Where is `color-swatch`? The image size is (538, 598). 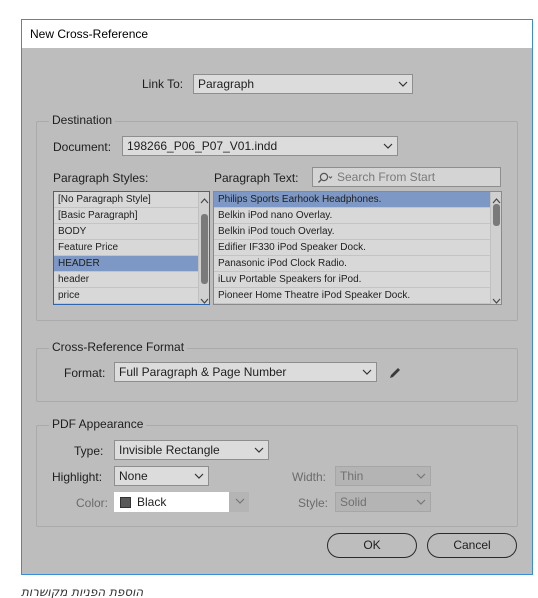 color-swatch is located at coordinates (125, 502).